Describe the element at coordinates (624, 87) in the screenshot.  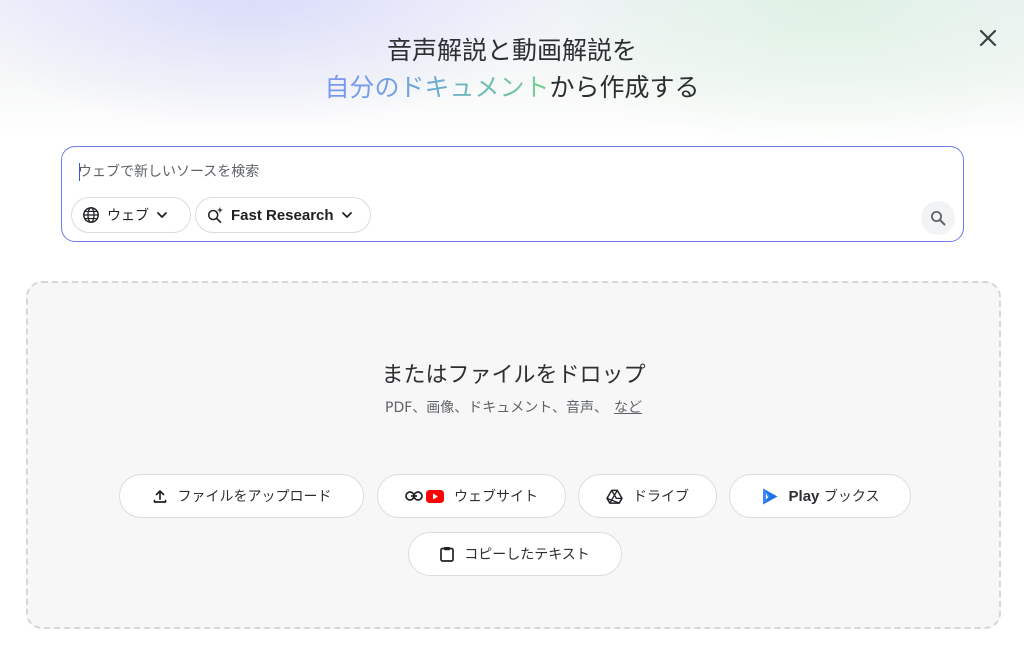
I see `dialog-title-rest: から作成する` at that location.